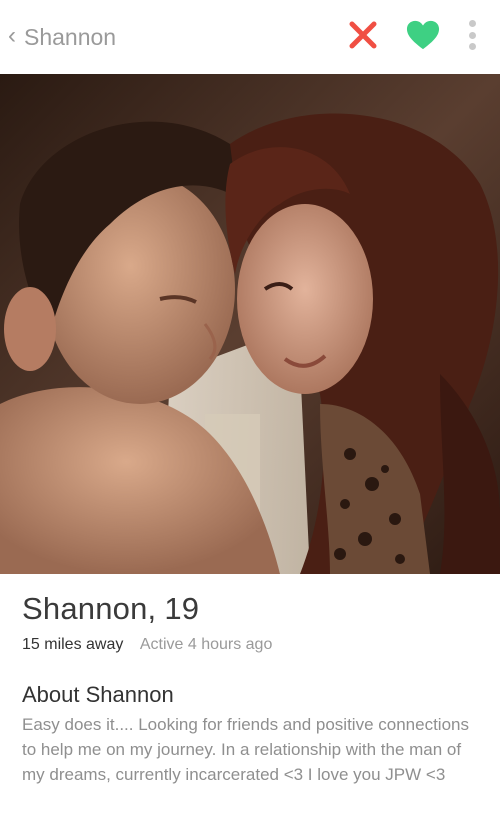 The width and height of the screenshot is (500, 835). What do you see at coordinates (12, 35) in the screenshot?
I see `chevron-left-icon: ‹` at bounding box center [12, 35].